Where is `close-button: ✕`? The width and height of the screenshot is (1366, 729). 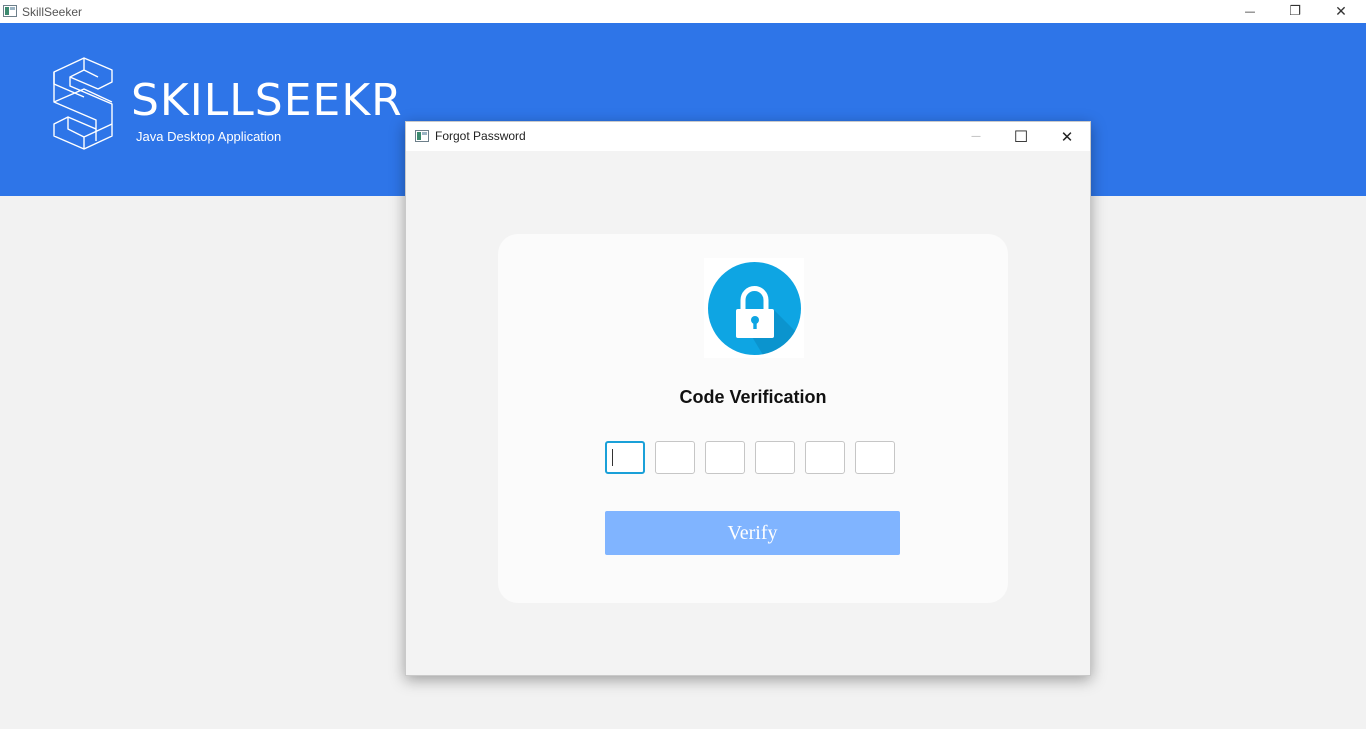 close-button: ✕ is located at coordinates (1341, 11).